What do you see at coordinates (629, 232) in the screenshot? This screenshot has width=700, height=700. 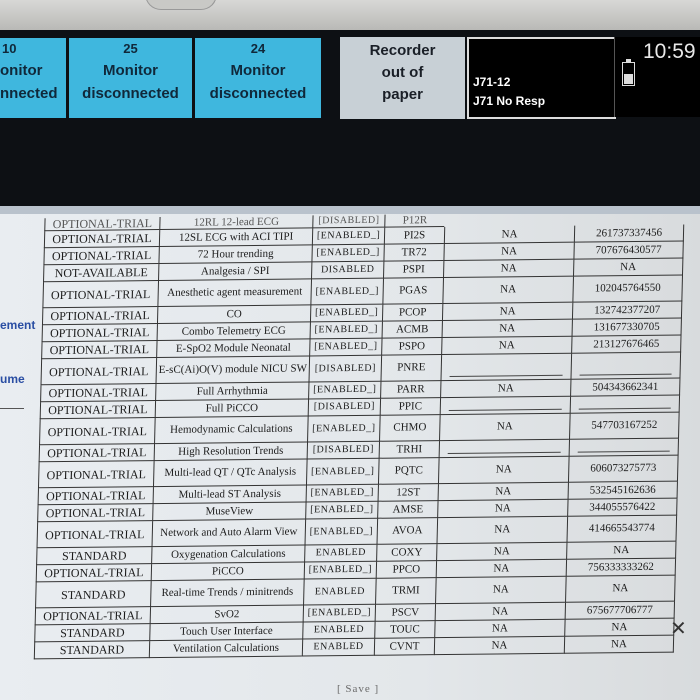 I see `option-key-text: 261737337456` at bounding box center [629, 232].